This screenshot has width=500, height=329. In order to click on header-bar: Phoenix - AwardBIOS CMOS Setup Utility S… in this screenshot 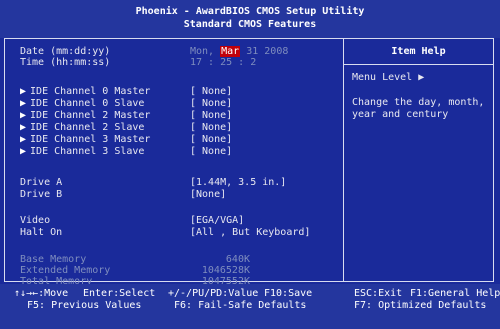, I will do `click(250, 19)`.